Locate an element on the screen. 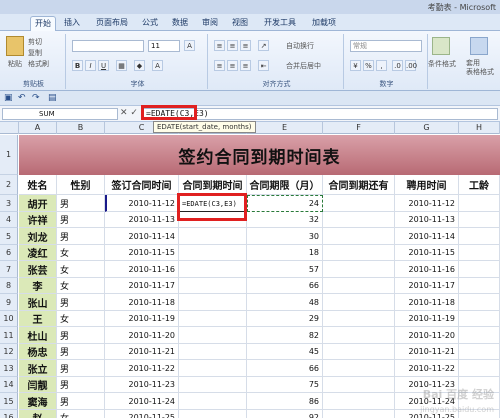  cut-button: 剪切 is located at coordinates (35, 42).